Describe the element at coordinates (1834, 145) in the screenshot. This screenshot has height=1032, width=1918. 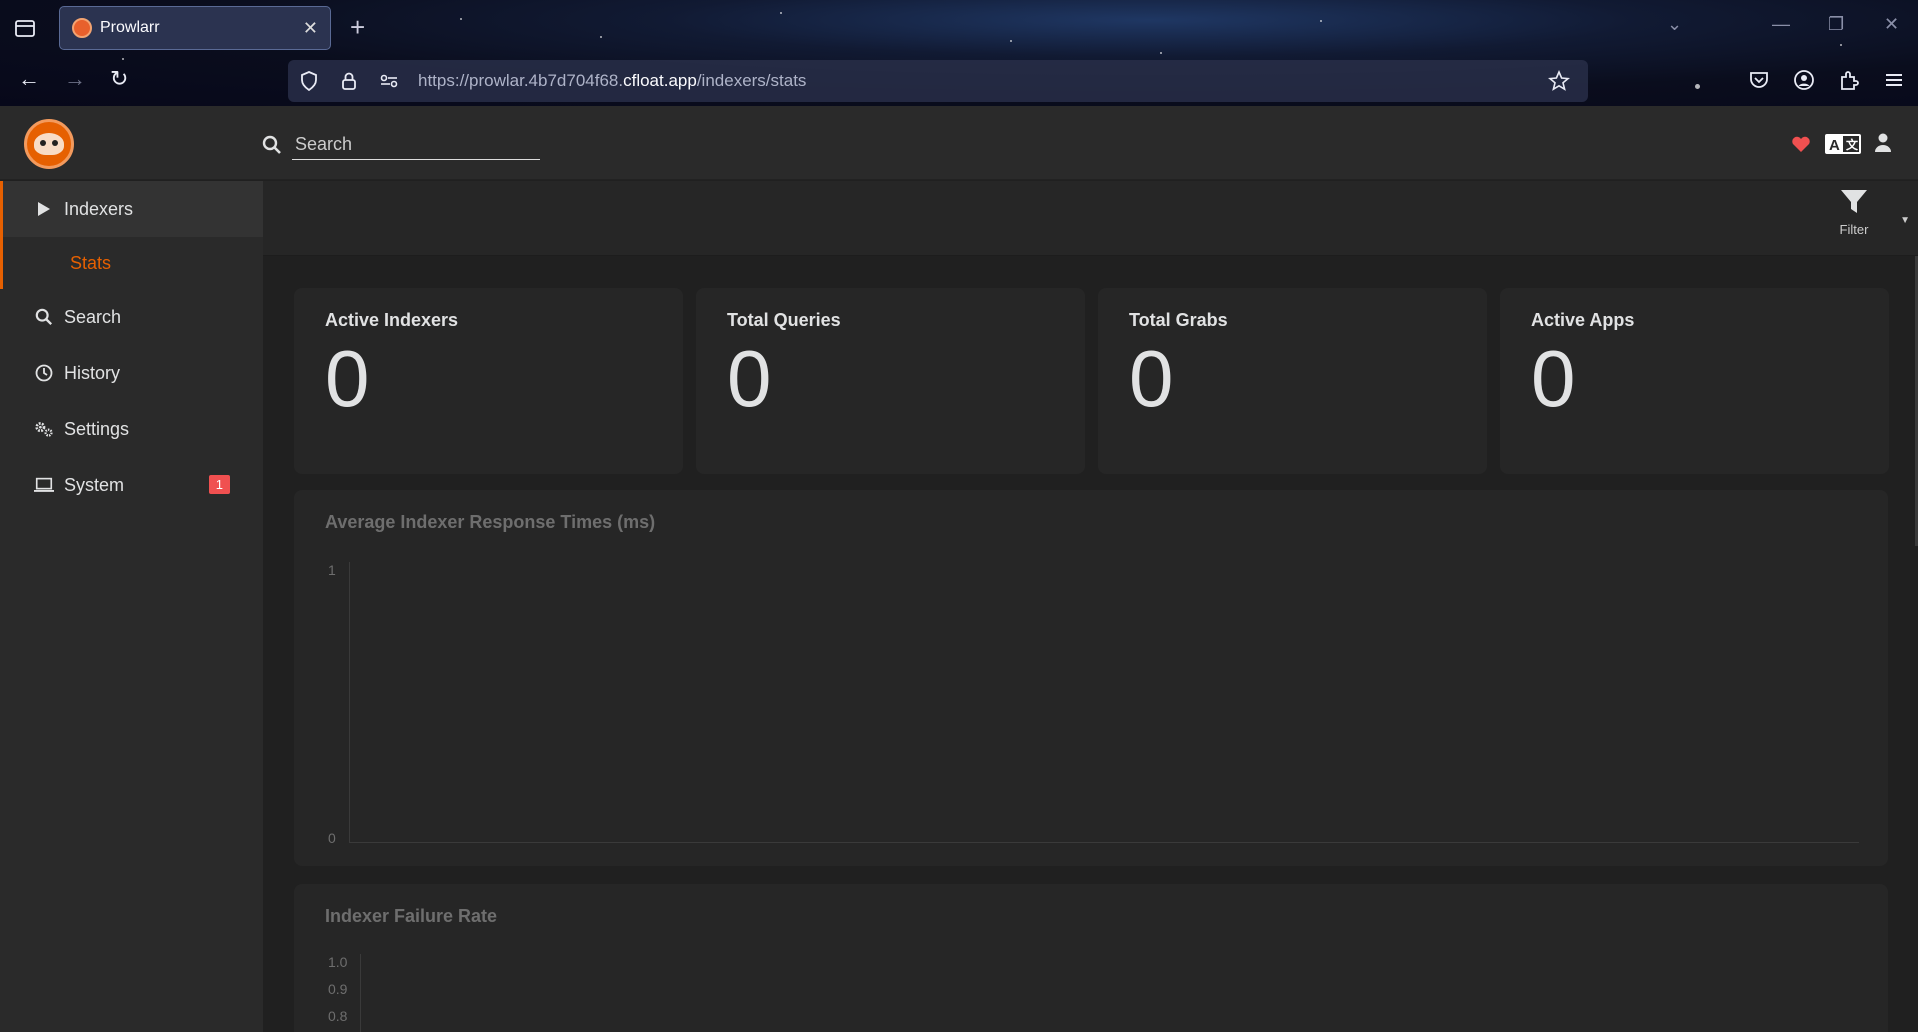
I see `svg-text: A` at that location.